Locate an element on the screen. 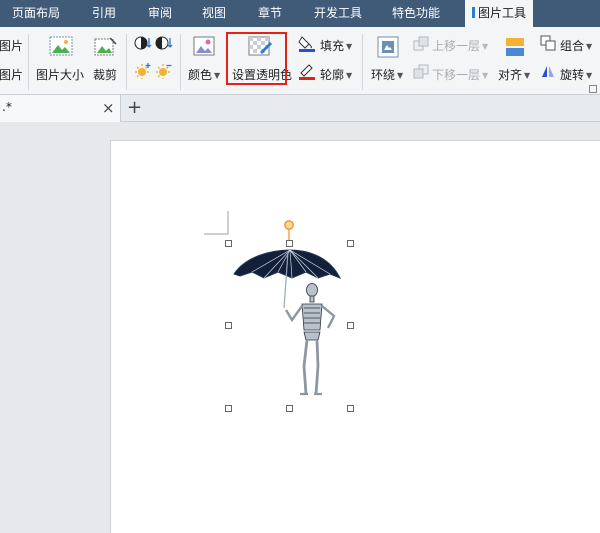  picture-size-icon is located at coordinates (61, 46).